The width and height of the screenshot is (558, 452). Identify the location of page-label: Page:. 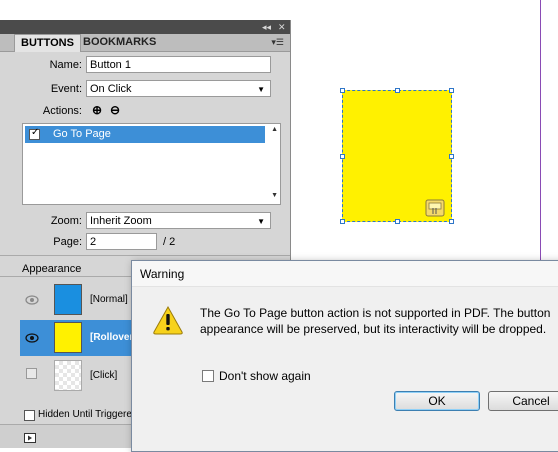
(67, 242).